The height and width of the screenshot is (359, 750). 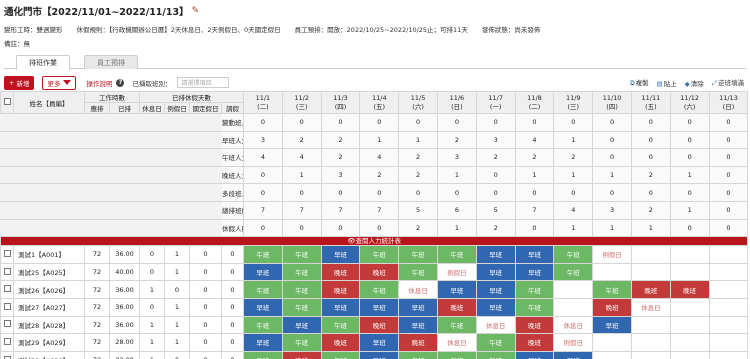 What do you see at coordinates (728, 82) in the screenshot?
I see `reverse-fill-tool: ⤢逆班填滿` at bounding box center [728, 82].